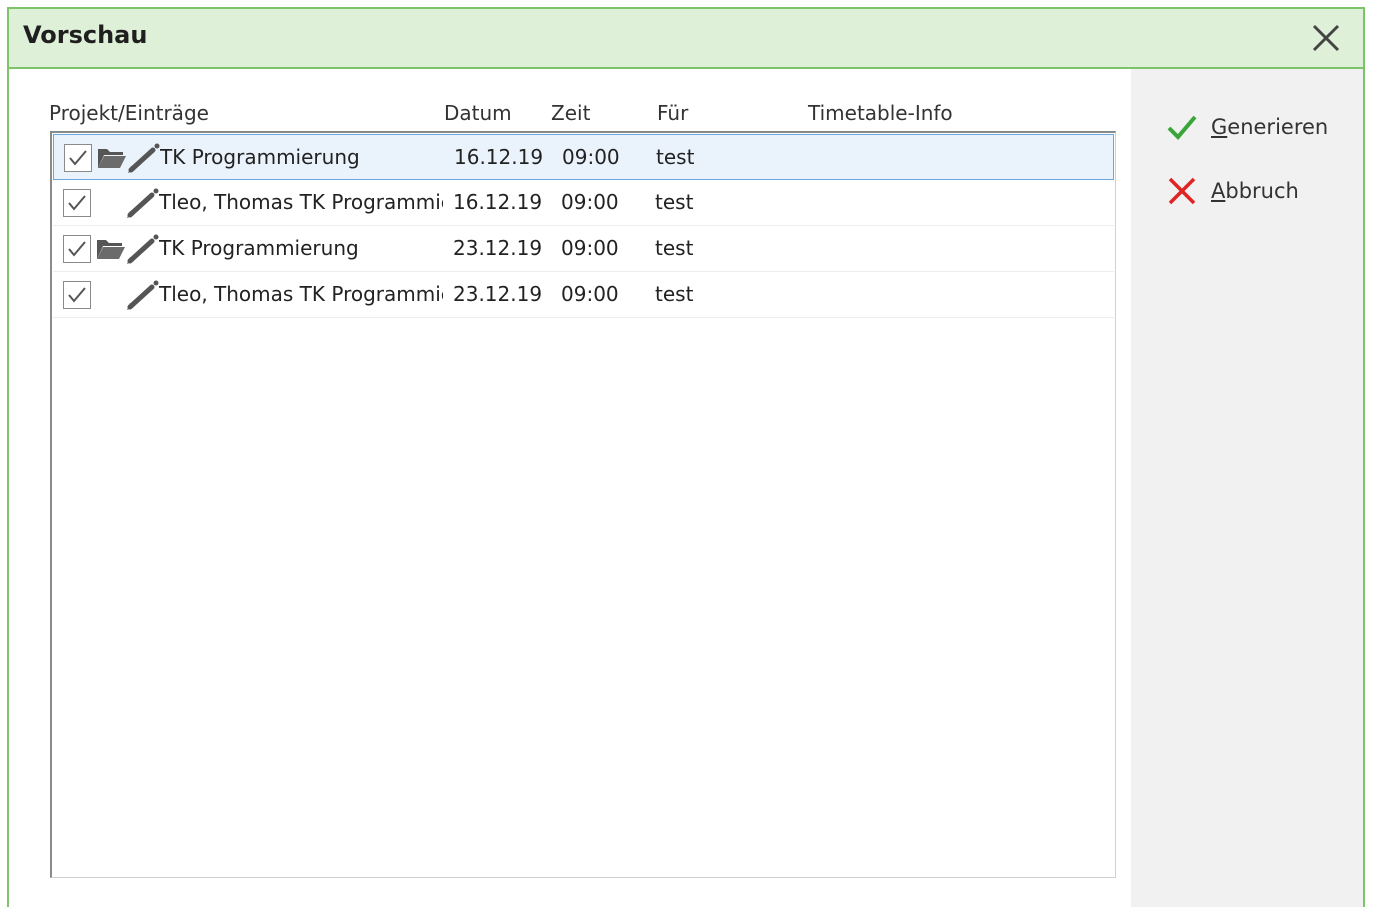 Image resolution: width=1373 pixels, height=907 pixels. I want to click on cancel-button: Abbruch, so click(1233, 191).